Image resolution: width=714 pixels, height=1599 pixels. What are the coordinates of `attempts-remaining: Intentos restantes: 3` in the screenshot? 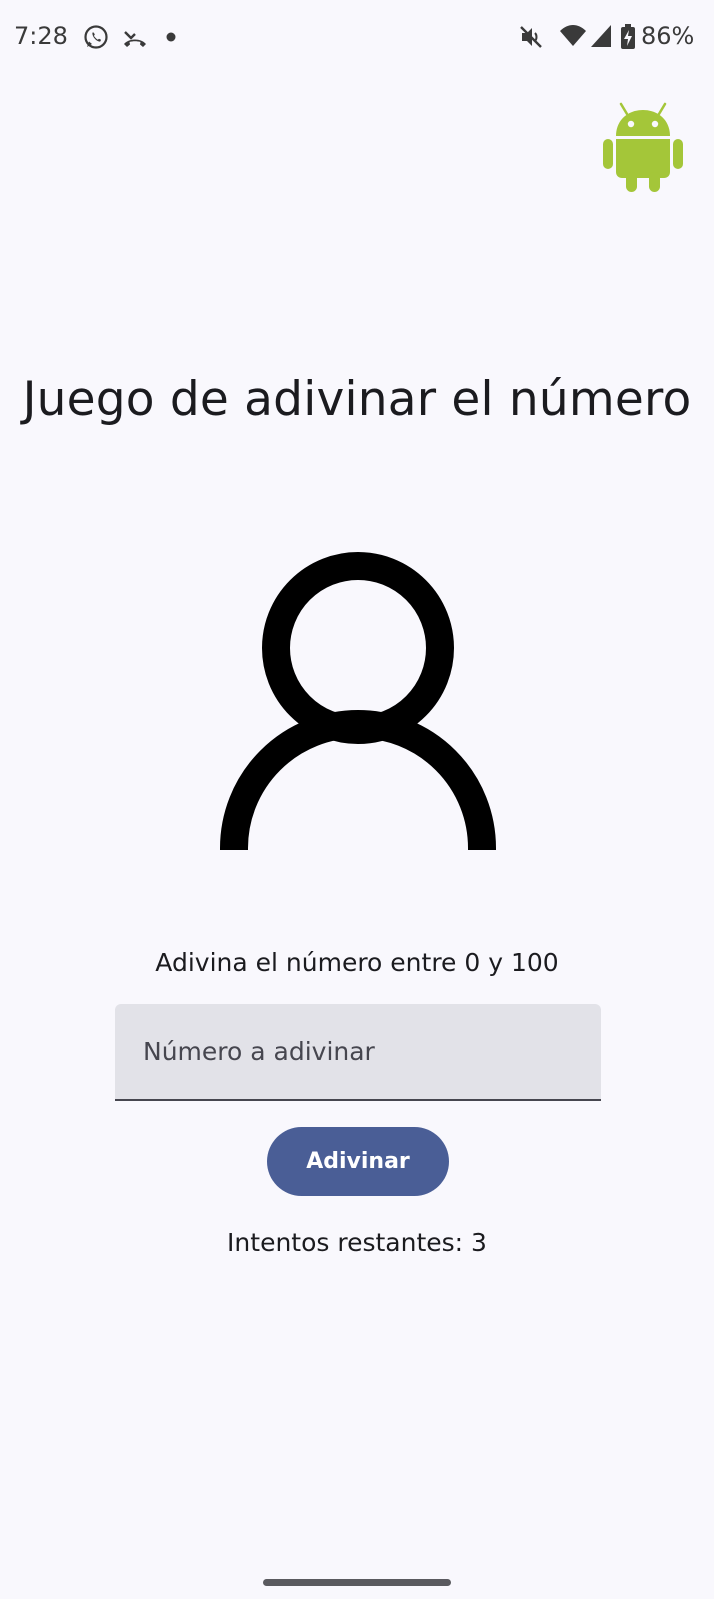 It's located at (357, 1242).